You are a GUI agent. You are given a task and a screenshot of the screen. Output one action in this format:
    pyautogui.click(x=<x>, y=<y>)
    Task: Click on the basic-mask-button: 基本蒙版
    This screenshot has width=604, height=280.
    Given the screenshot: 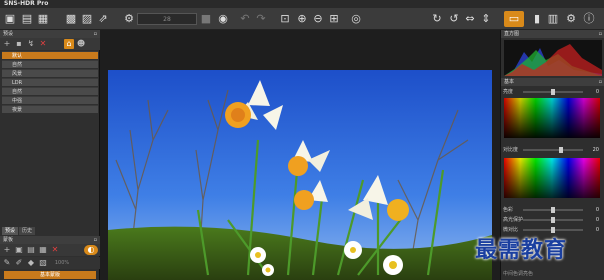 What is the action you would take?
    pyautogui.click(x=50, y=275)
    